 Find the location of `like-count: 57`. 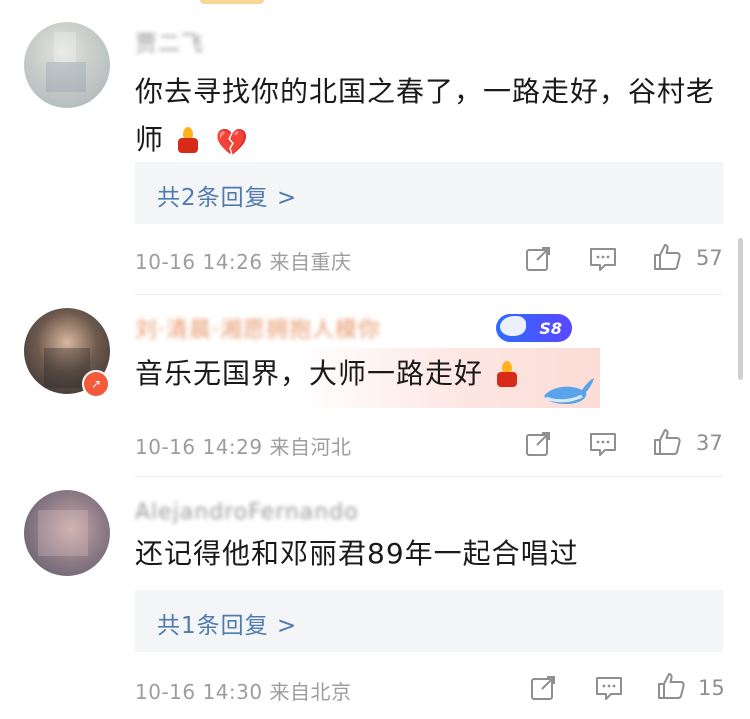

like-count: 57 is located at coordinates (709, 258).